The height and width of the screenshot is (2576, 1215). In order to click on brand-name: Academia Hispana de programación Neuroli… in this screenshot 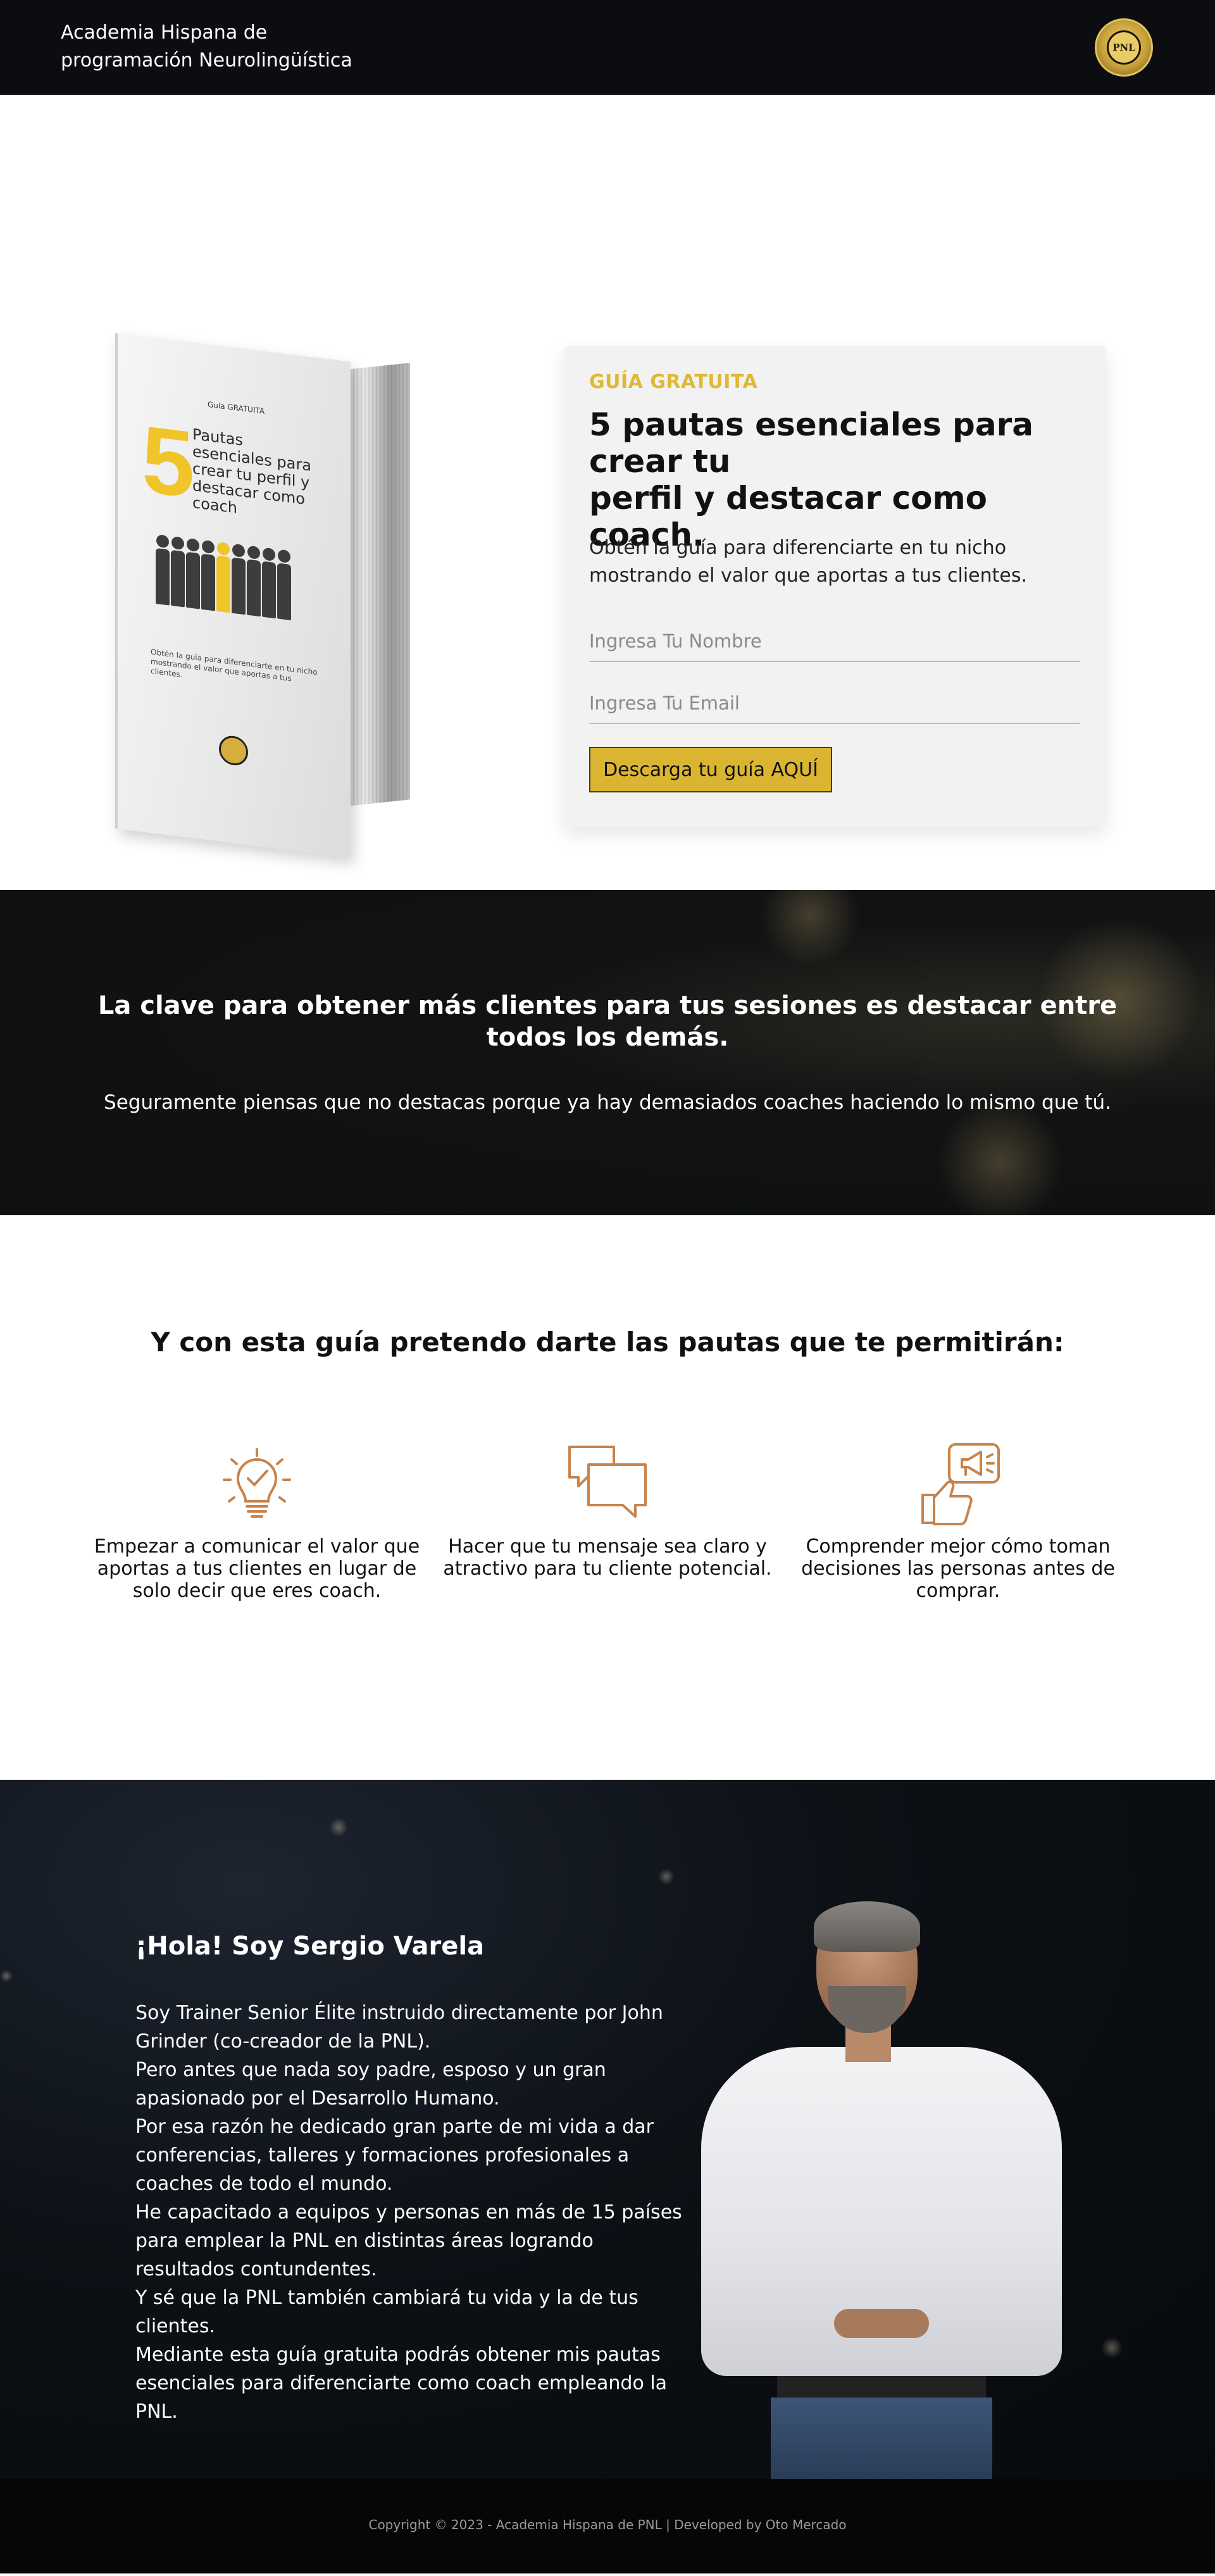, I will do `click(238, 47)`.